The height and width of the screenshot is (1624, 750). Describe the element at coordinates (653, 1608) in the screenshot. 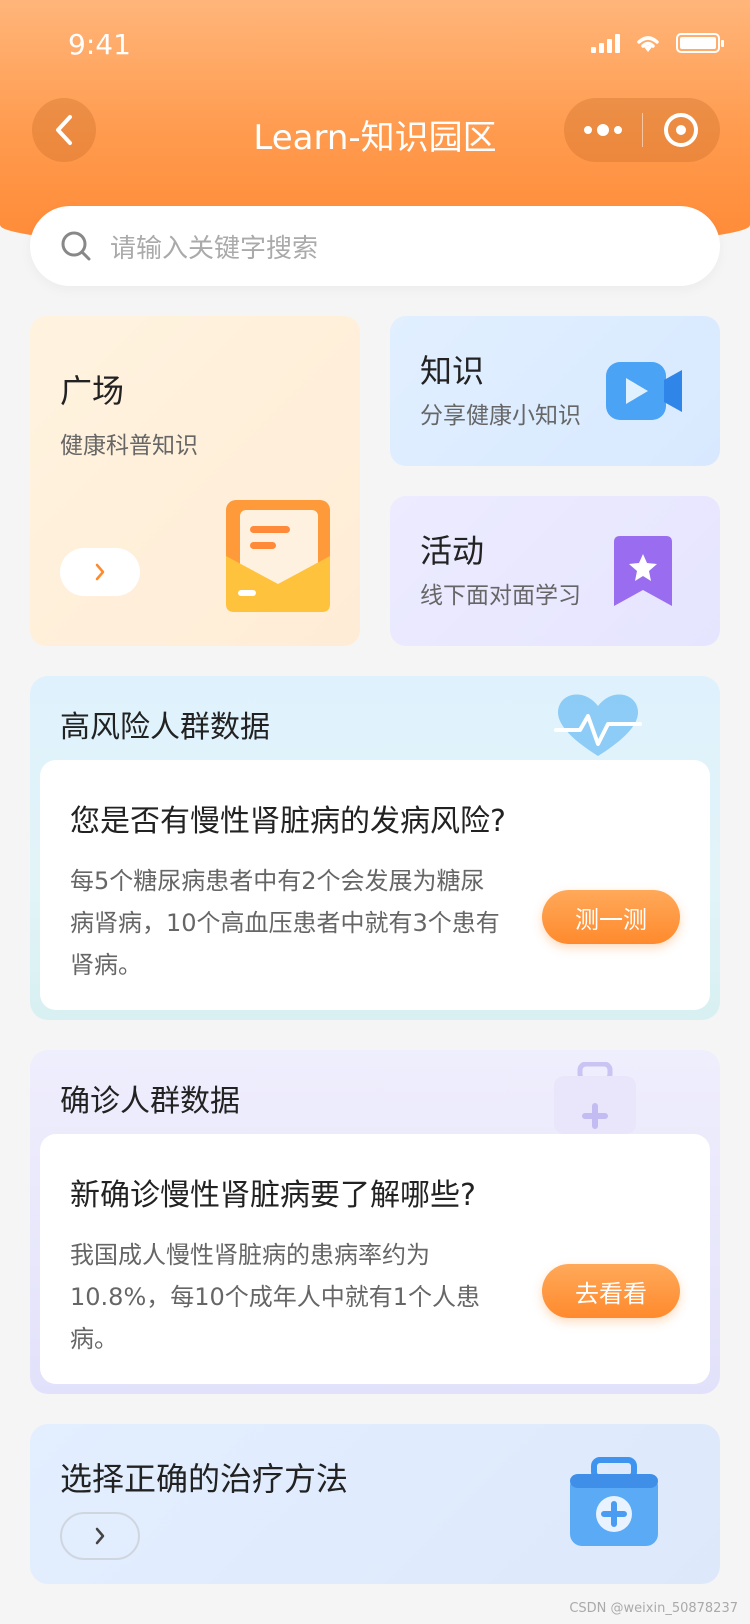

I see `watermark: CSDN @weixin_50878237` at that location.